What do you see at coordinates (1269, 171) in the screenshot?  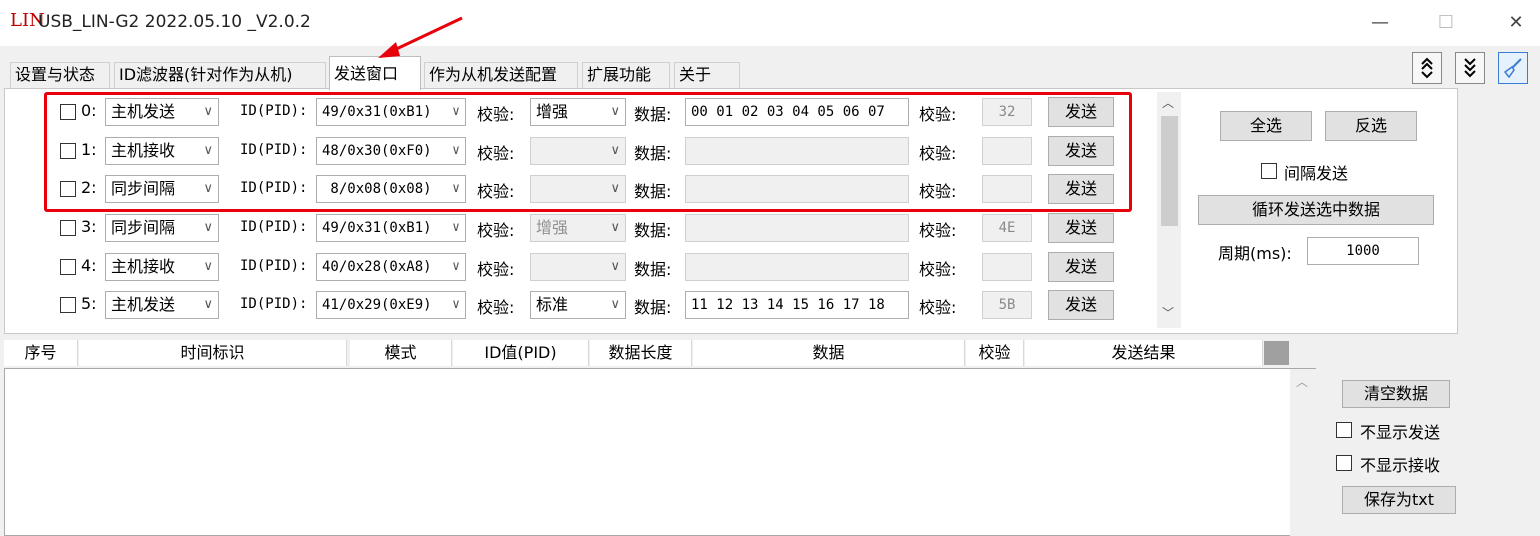 I see `interval-send-checkbox` at bounding box center [1269, 171].